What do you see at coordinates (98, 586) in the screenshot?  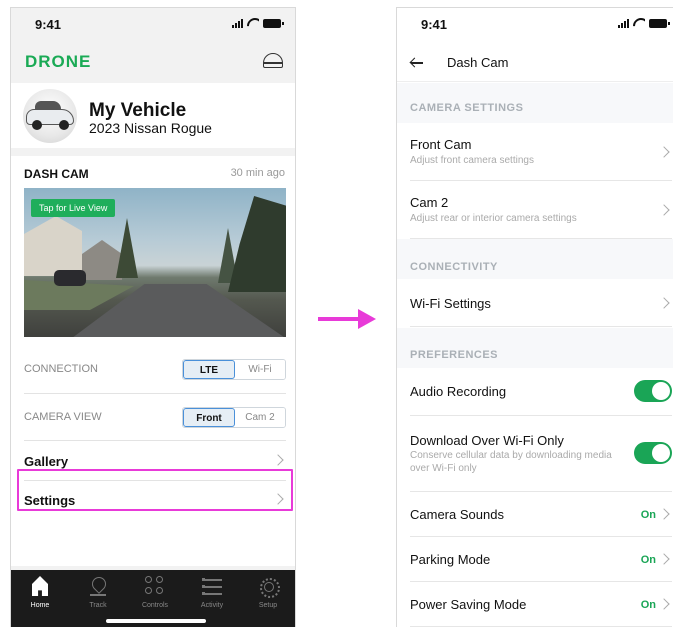 I see `location-pin-icon` at bounding box center [98, 586].